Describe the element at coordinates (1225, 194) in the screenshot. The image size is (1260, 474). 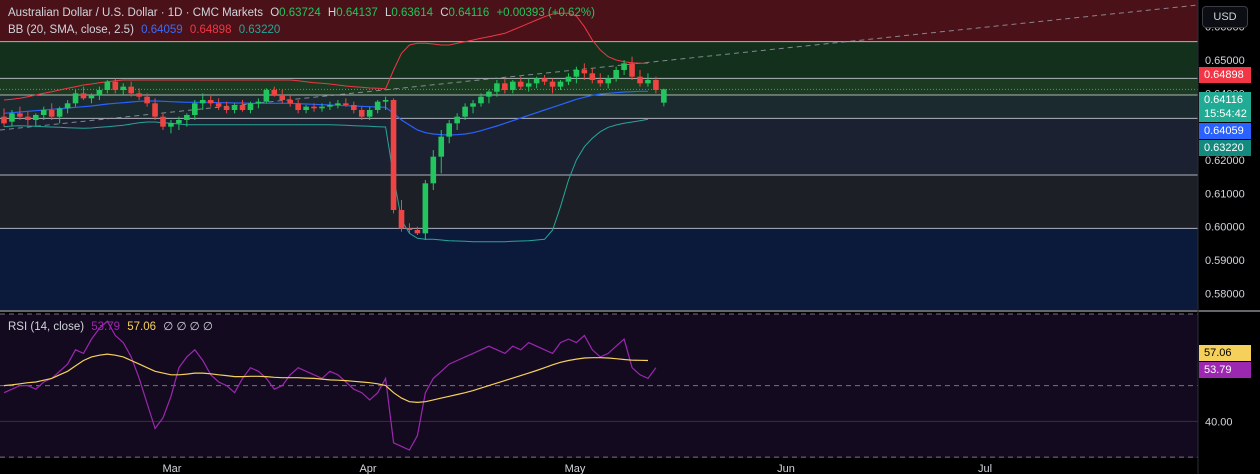
I see `price-axis-label: 0.61000` at that location.